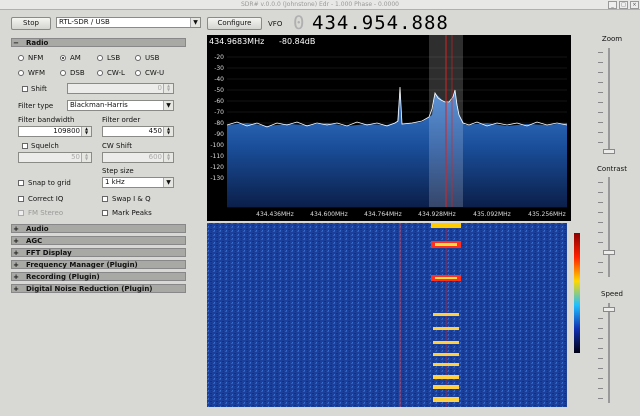 This screenshot has height=416, width=640. What do you see at coordinates (21, 58) in the screenshot?
I see `mode-nfm-radio` at bounding box center [21, 58].